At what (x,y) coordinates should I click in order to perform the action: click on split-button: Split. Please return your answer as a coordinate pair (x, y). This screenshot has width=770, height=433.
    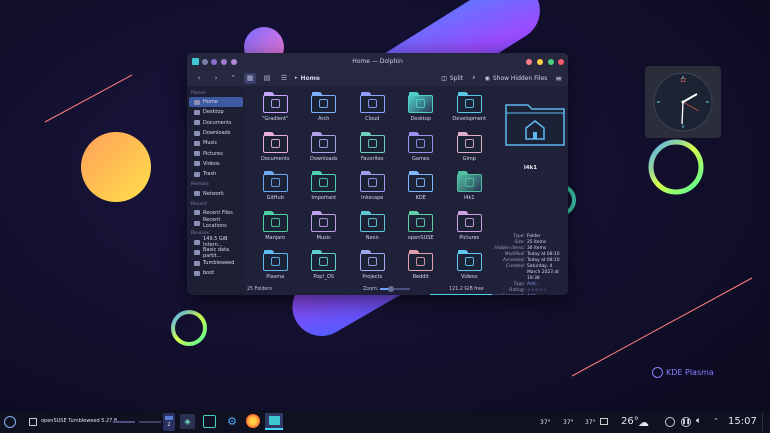
    Looking at the image, I should click on (456, 78).